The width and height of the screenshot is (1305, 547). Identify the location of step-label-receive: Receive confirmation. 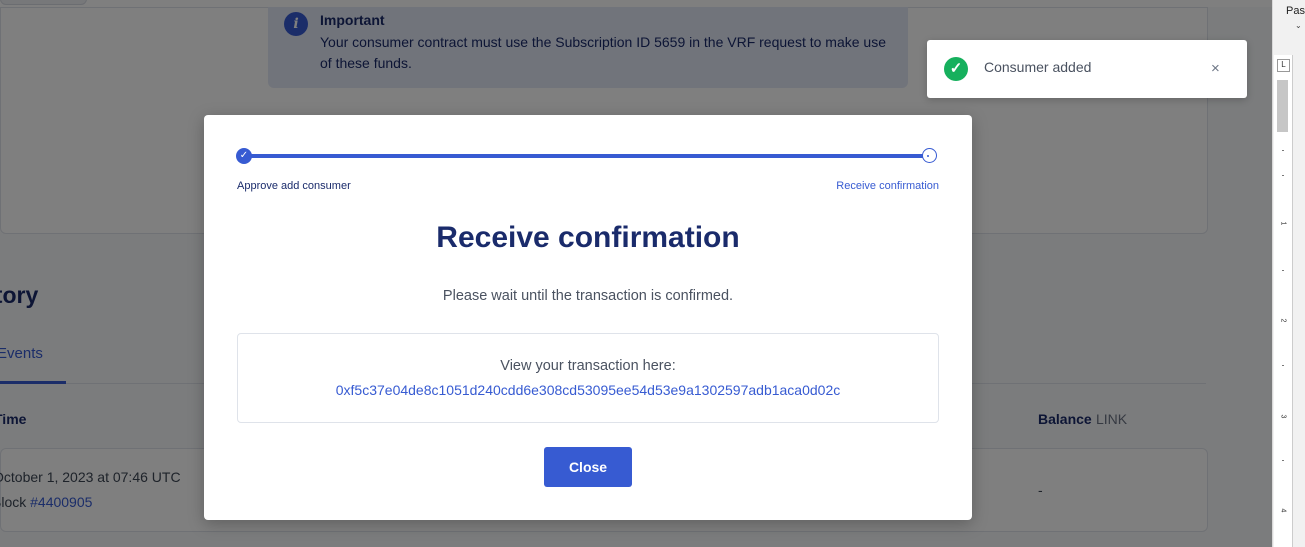
(887, 186).